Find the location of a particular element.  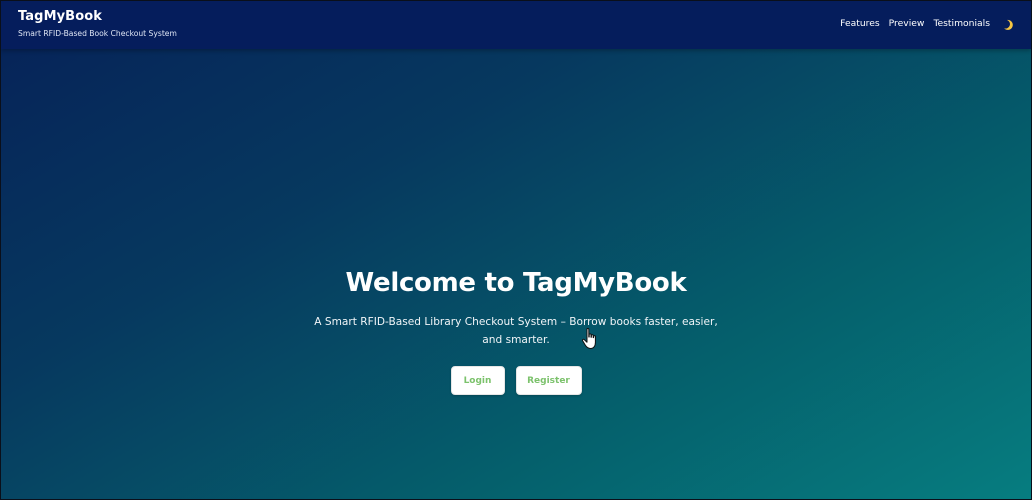

nav-link-preview: Preview is located at coordinates (907, 24).